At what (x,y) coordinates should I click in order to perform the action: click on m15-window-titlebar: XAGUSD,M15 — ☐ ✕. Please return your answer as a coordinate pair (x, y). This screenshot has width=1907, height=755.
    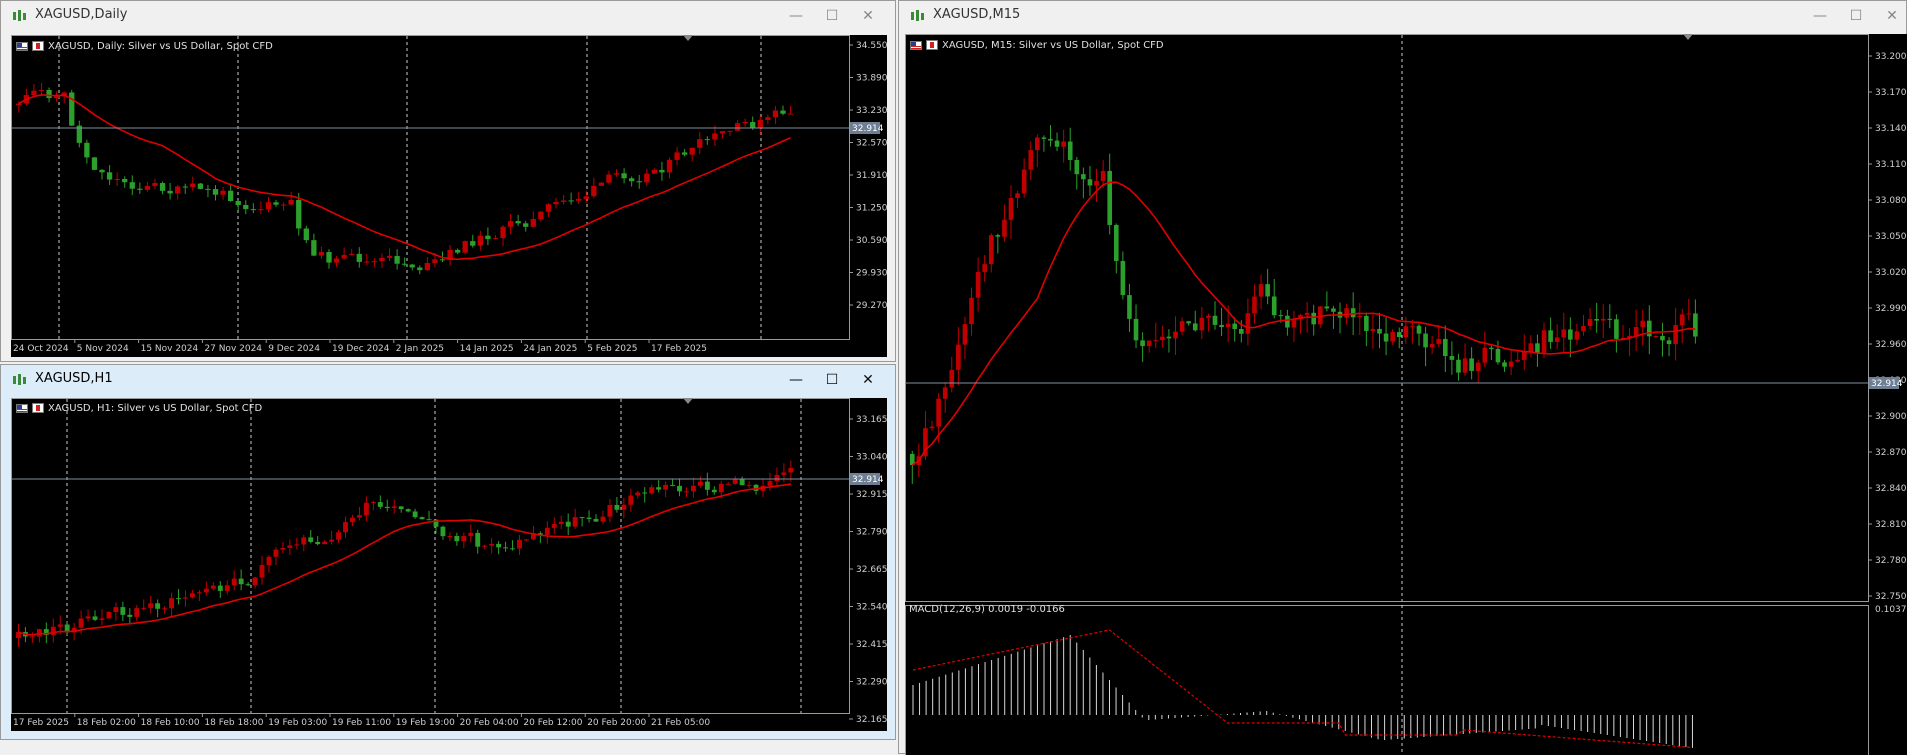
    Looking at the image, I should click on (1402, 16).